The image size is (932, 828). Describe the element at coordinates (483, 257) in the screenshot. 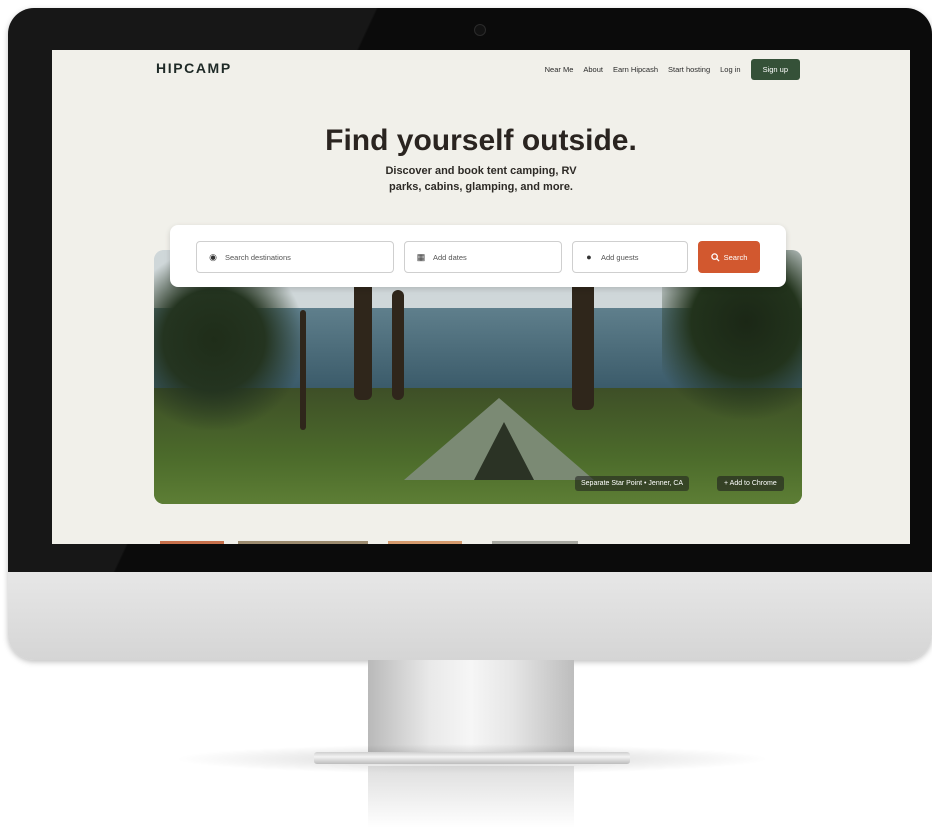

I see `dates-field: ▦ Add dates` at that location.